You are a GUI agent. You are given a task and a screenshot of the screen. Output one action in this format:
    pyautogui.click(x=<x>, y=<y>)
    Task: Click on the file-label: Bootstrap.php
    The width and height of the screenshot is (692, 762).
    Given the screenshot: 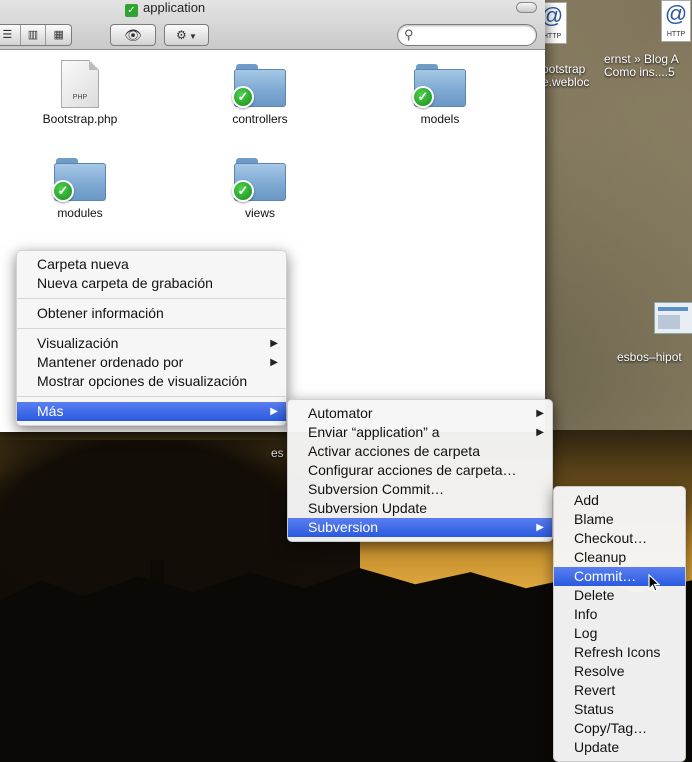 What is the action you would take?
    pyautogui.click(x=80, y=119)
    